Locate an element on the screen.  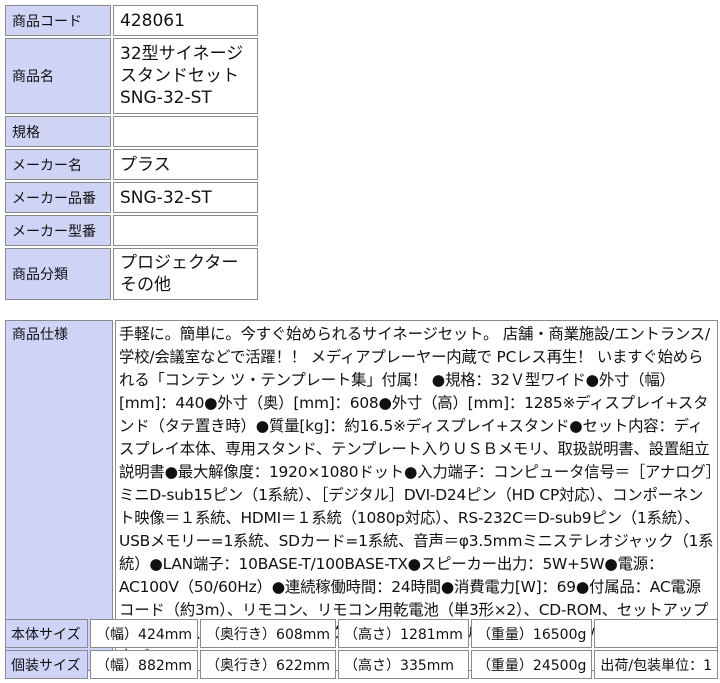
product-name-value: 32型サイネージスタンドセットSNG-32-ST is located at coordinates (185, 76).